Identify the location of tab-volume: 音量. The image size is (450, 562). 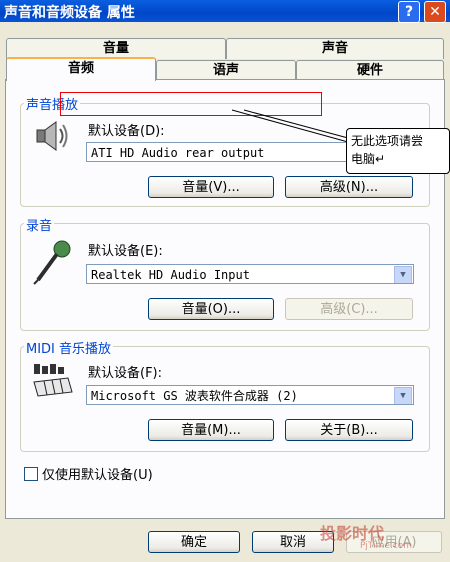
(116, 48).